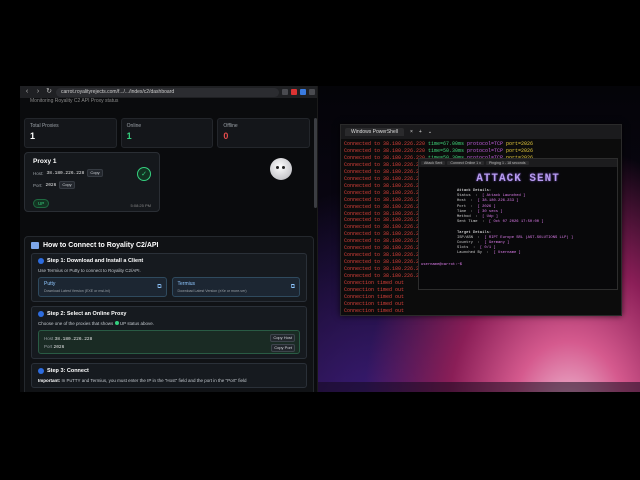 The width and height of the screenshot is (640, 480). I want to click on stat-label: Total Proxies, so click(44, 126).